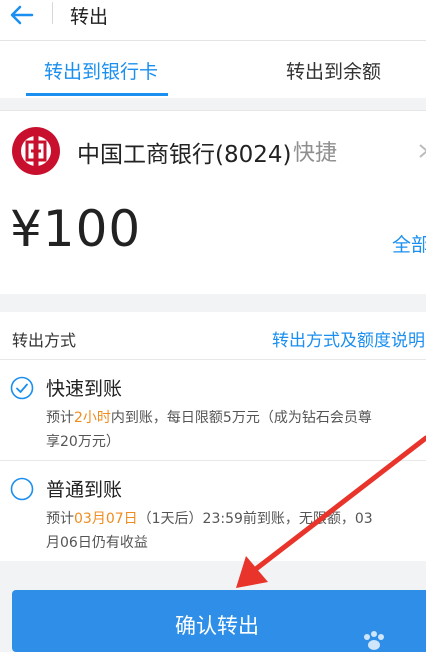  Describe the element at coordinates (213, 69) in the screenshot. I see `tab-bar: 转出到银行卡 转出到余额` at that location.